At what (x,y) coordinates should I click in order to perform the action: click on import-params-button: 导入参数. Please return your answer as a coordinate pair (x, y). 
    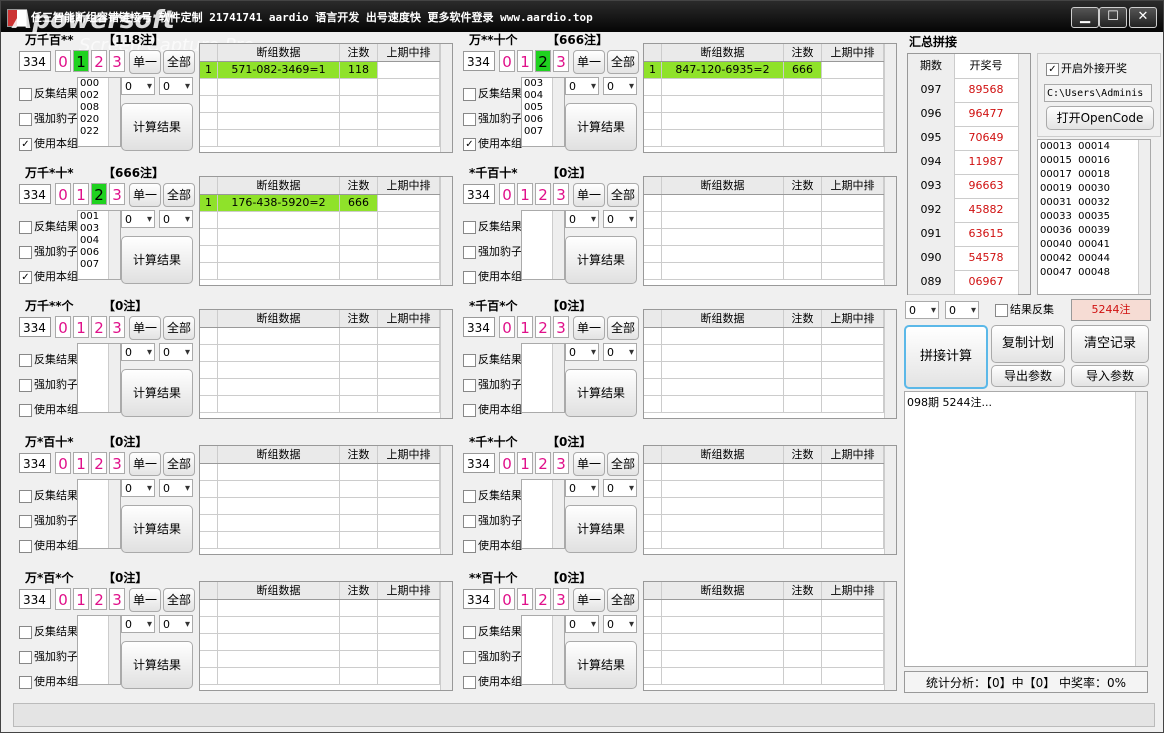
    Looking at the image, I should click on (1110, 376).